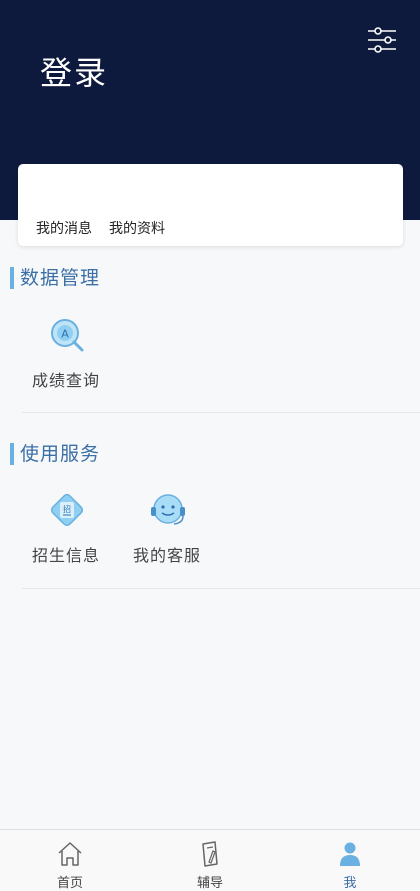 The image size is (420, 891). I want to click on settings-button, so click(382, 40).